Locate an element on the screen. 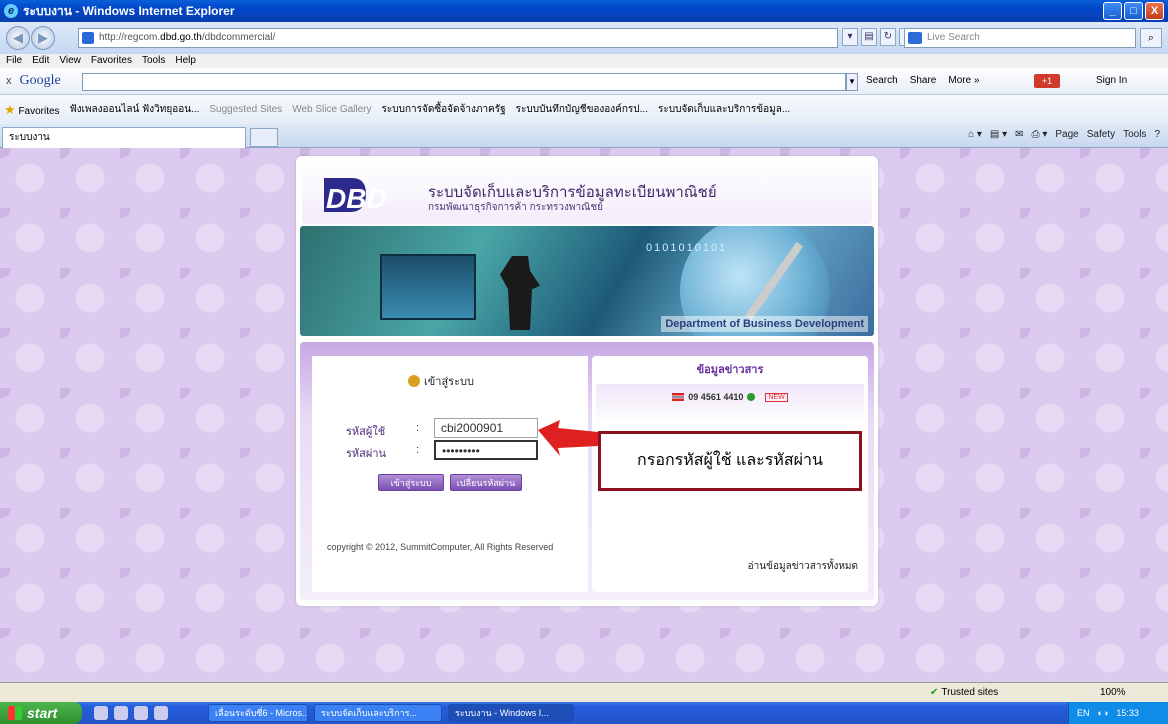 This screenshot has width=1168, height=724. banner-digits: 0101010101 is located at coordinates (687, 248).